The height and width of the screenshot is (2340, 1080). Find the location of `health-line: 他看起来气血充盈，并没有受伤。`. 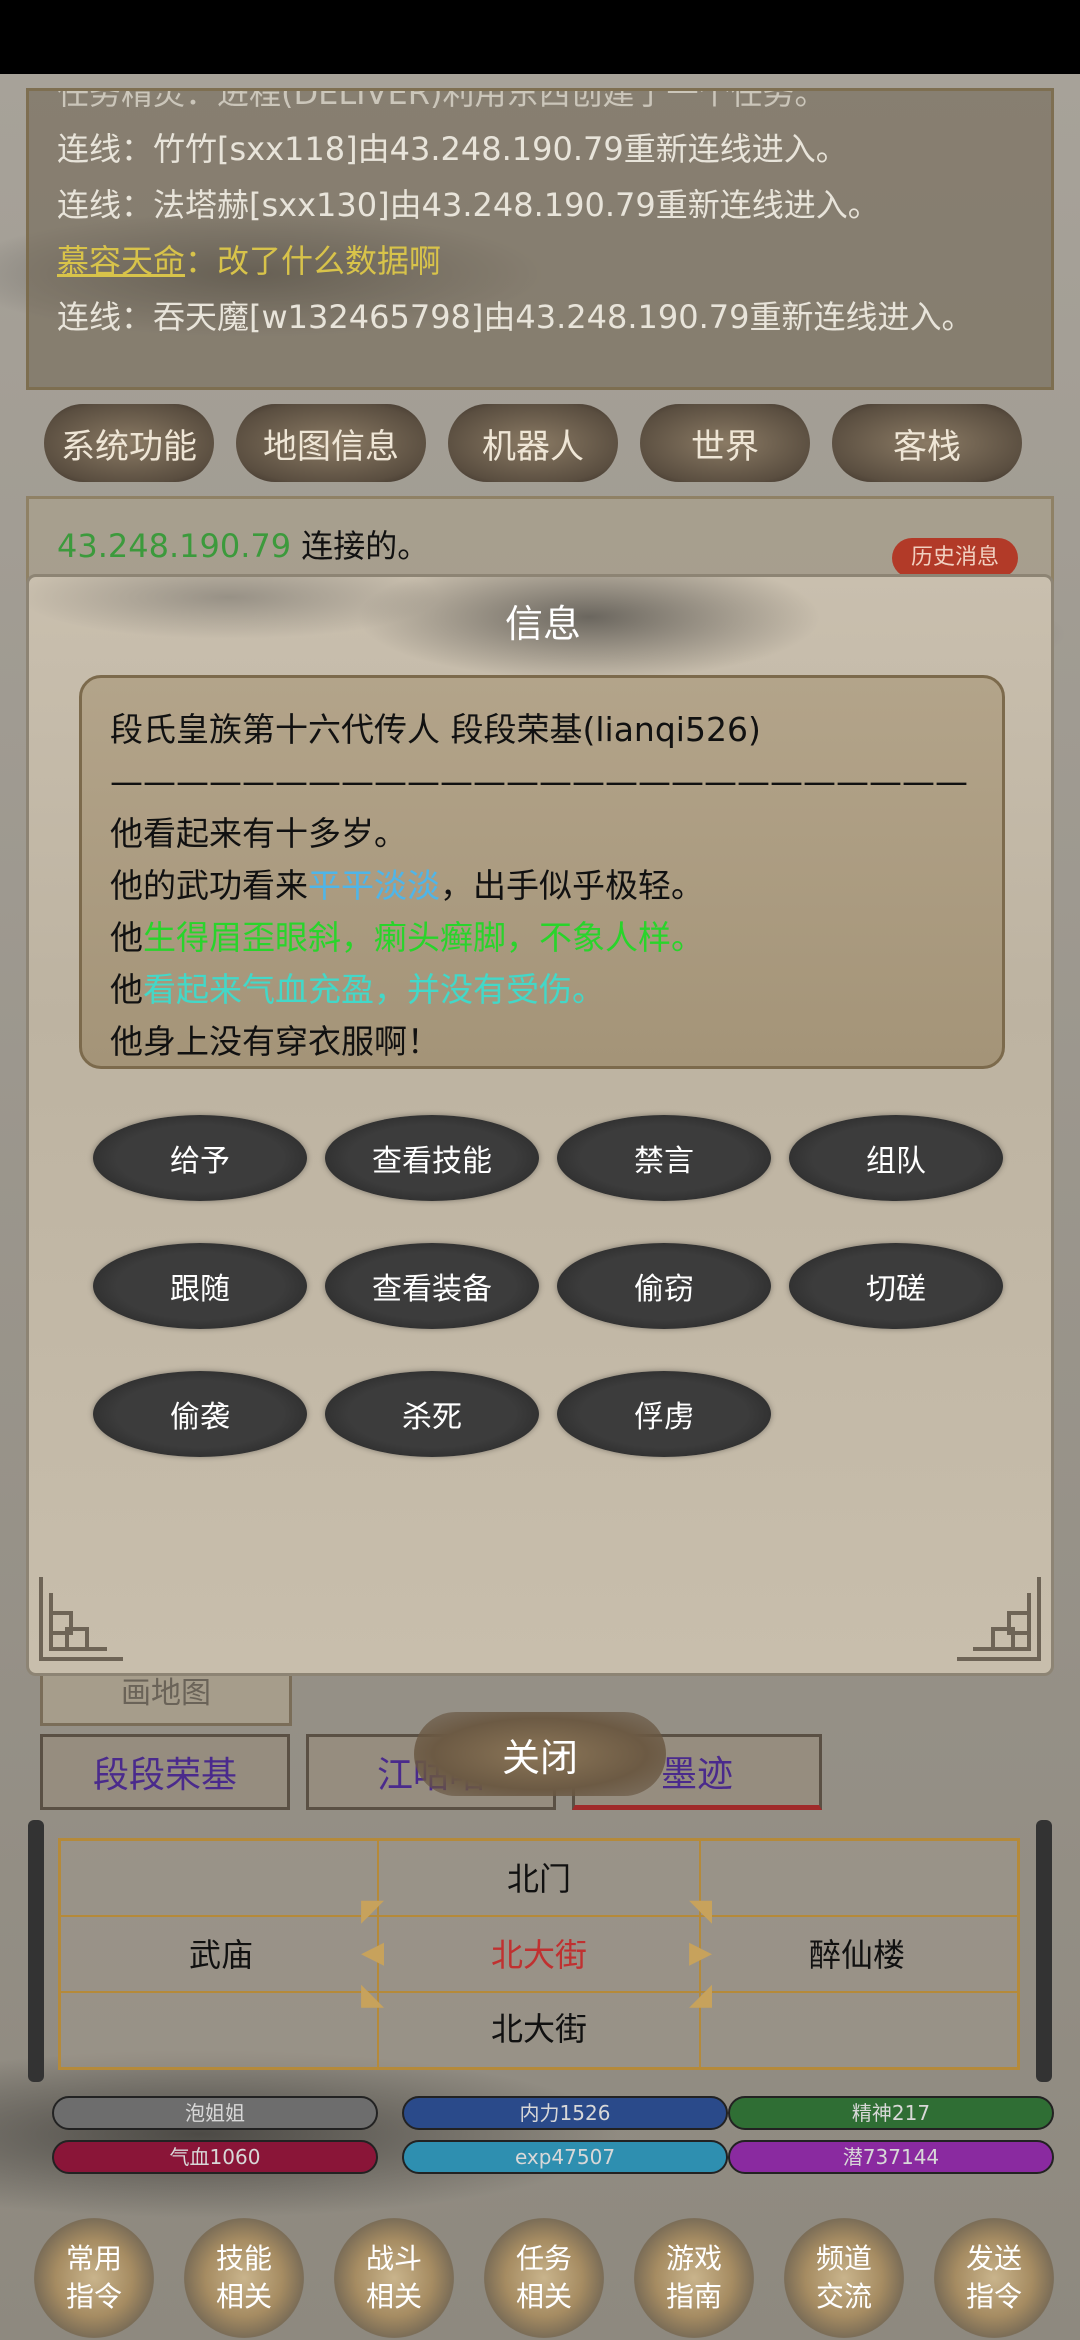

health-line: 他看起来气血充盈，并没有受伤。 is located at coordinates (357, 989).